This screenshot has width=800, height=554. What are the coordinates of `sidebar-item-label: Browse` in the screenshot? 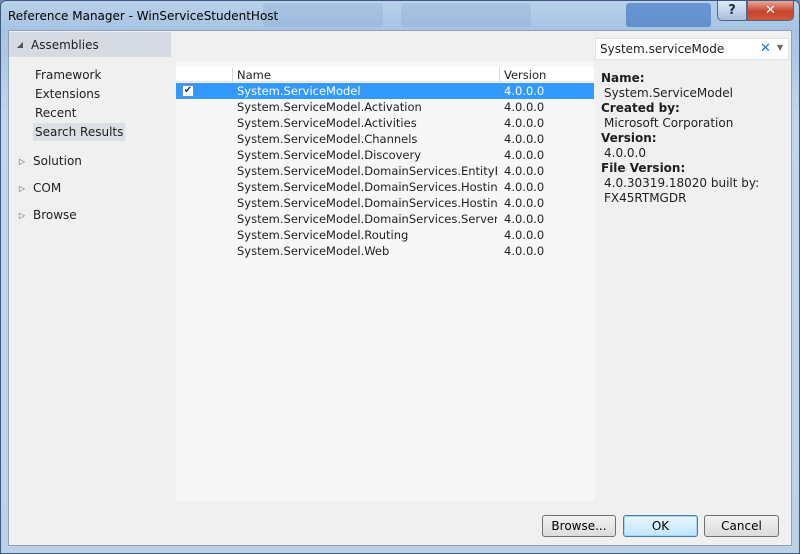 It's located at (55, 215).